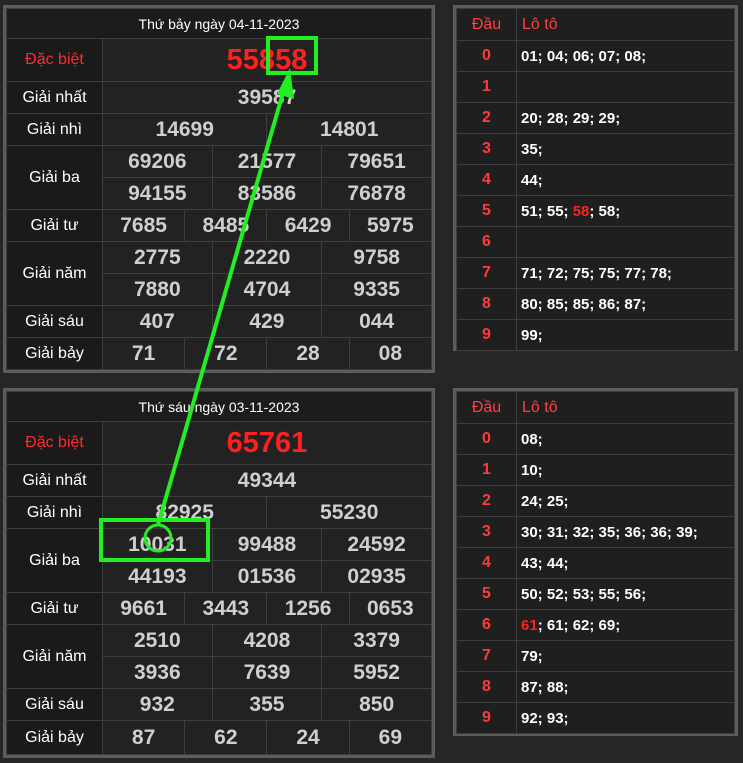 The width and height of the screenshot is (743, 763). I want to click on loto-row: 9 92; 93;, so click(595, 718).